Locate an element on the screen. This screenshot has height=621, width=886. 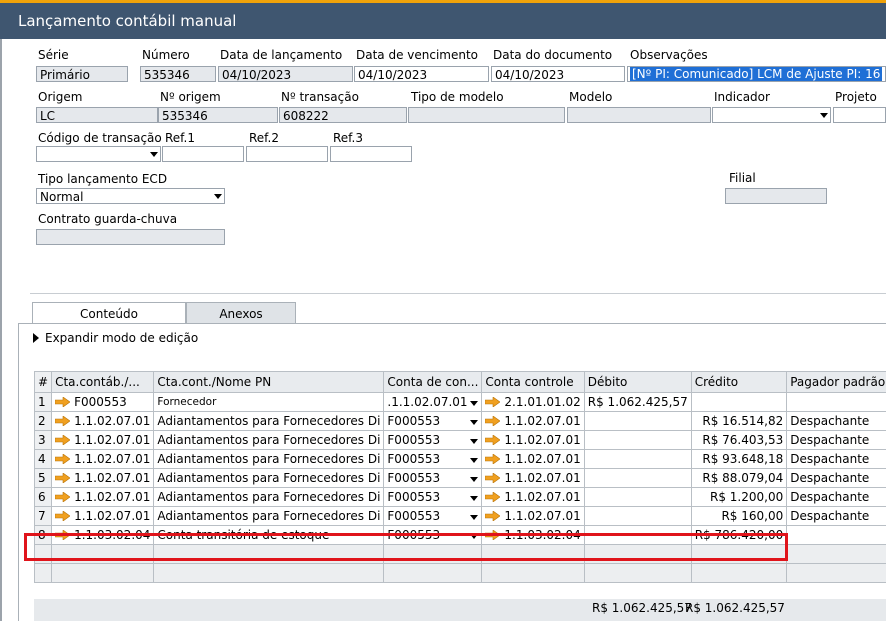
empty-table-row is located at coordinates (459, 573).